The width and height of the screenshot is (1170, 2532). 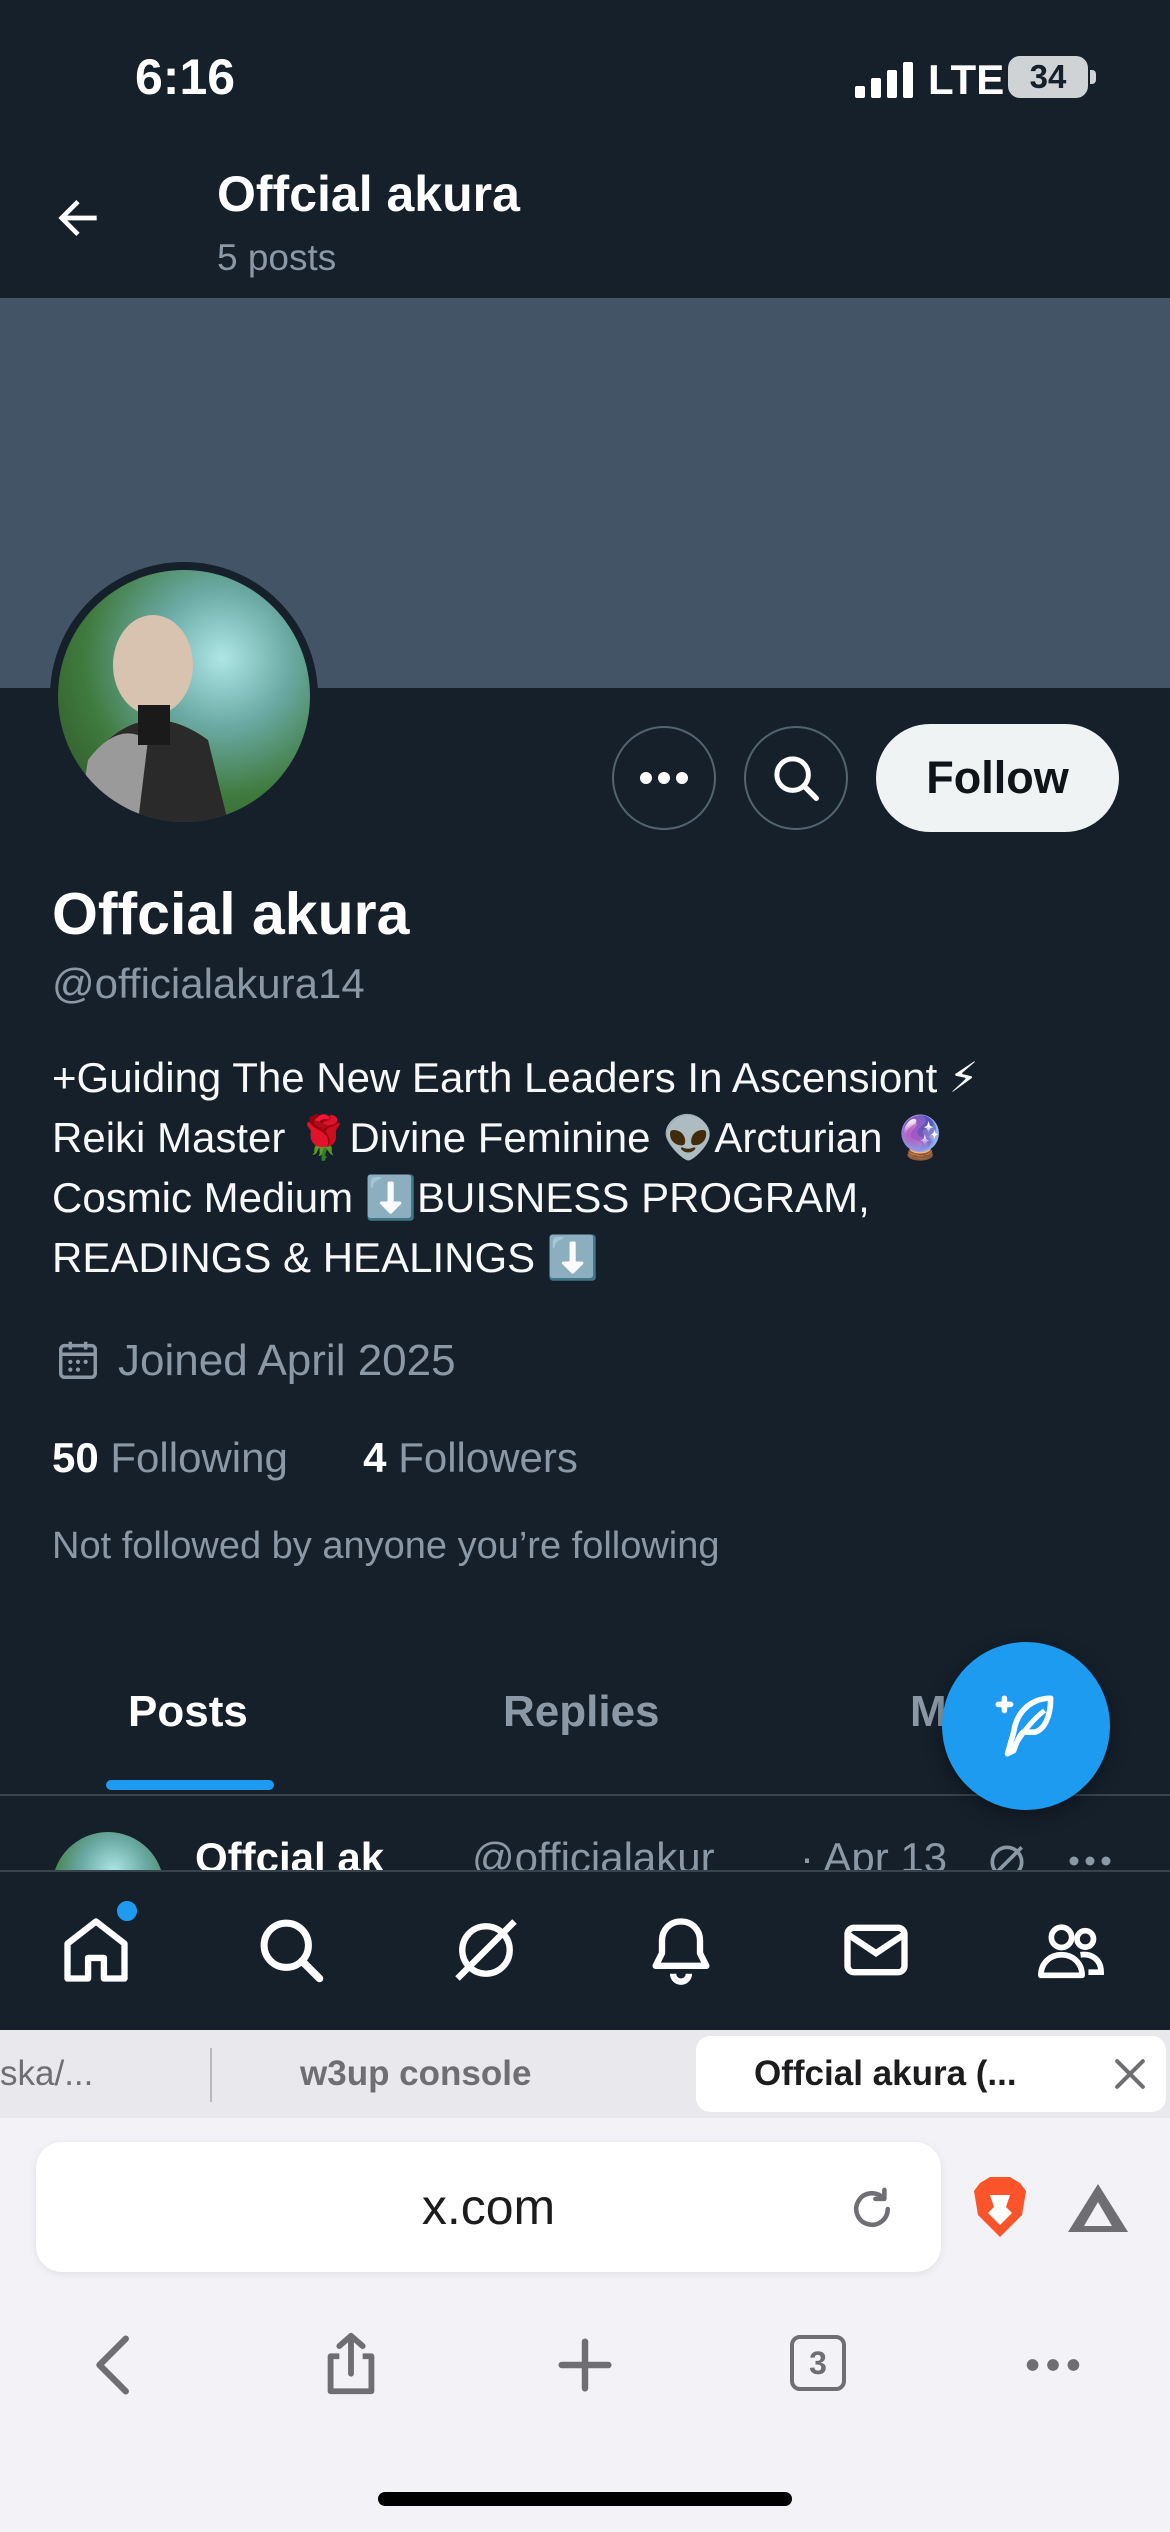 What do you see at coordinates (997, 778) in the screenshot?
I see `follow-button: Follow` at bounding box center [997, 778].